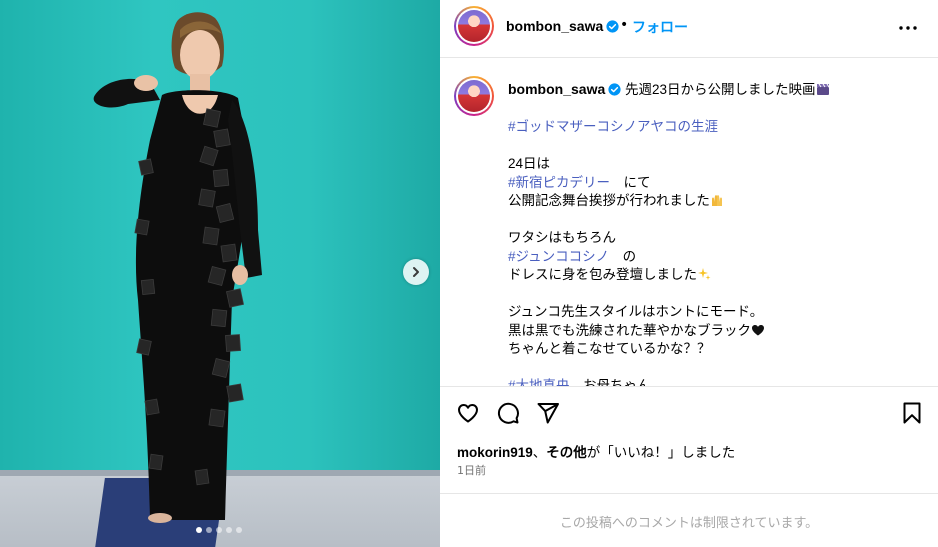 This screenshot has height=547, width=938. Describe the element at coordinates (558, 256) in the screenshot. I see `hashtag-link: #ジュンココシノ` at that location.